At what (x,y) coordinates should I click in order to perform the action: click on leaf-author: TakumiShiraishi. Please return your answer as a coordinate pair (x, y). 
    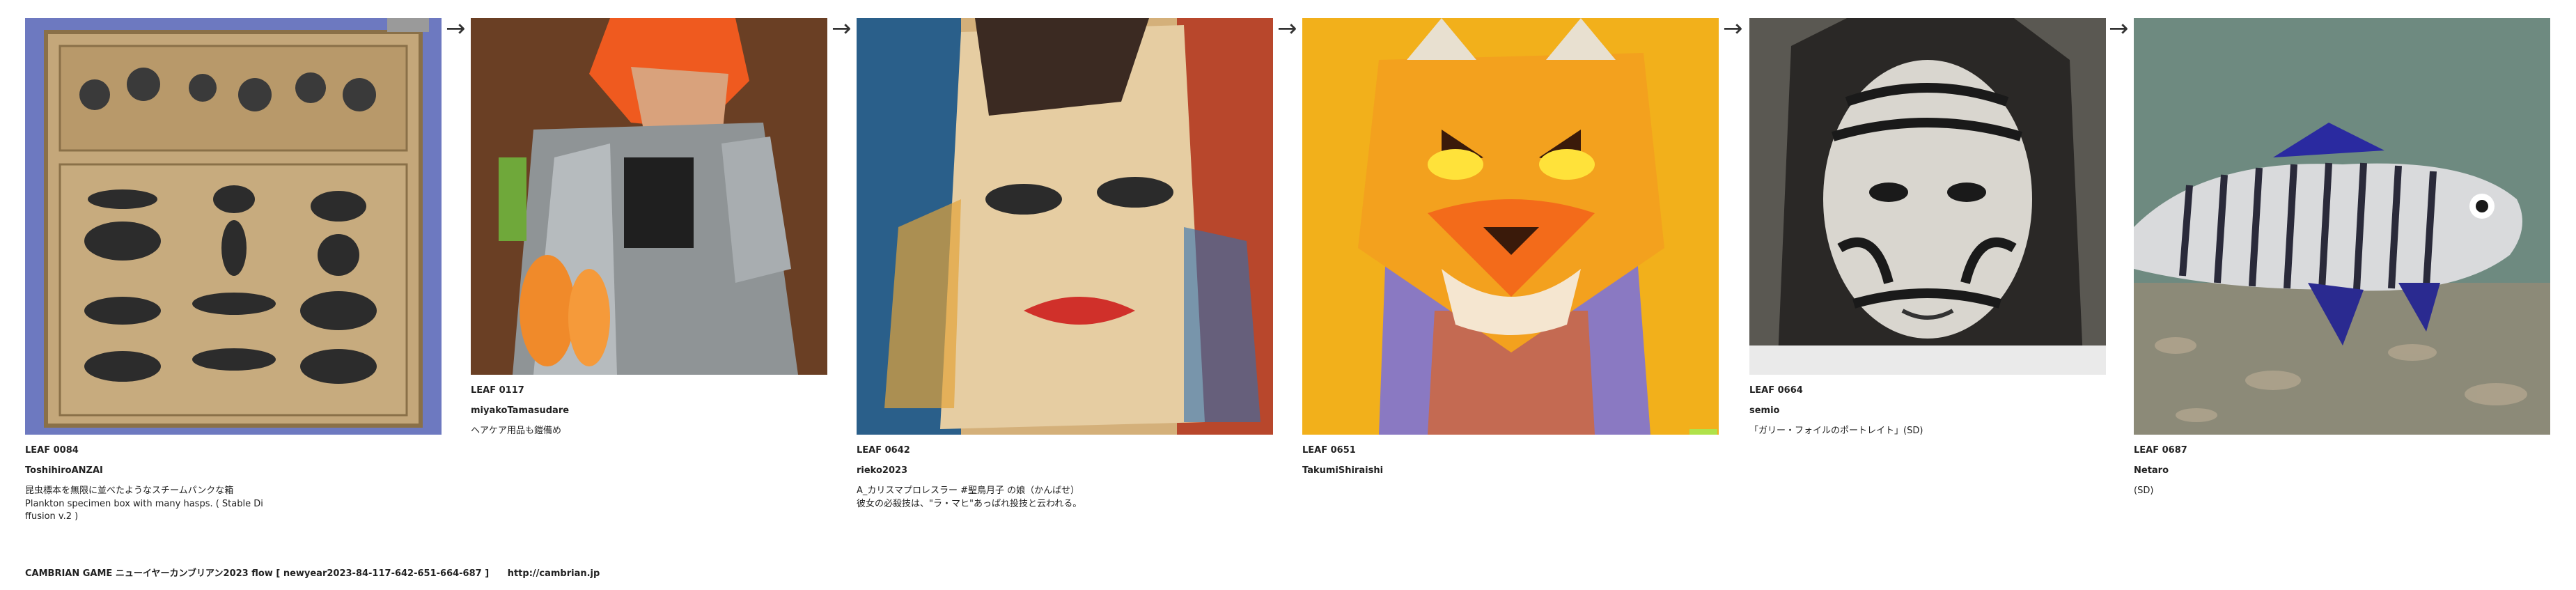
    Looking at the image, I should click on (1511, 471).